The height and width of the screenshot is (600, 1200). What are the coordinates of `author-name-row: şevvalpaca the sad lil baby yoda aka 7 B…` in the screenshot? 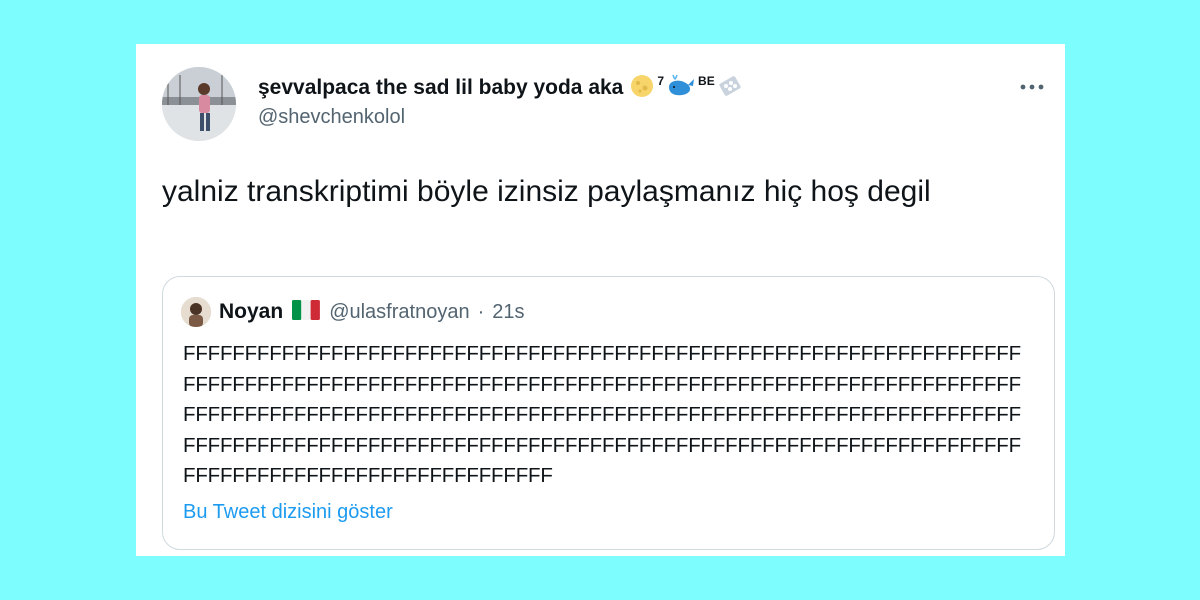 It's located at (500, 87).